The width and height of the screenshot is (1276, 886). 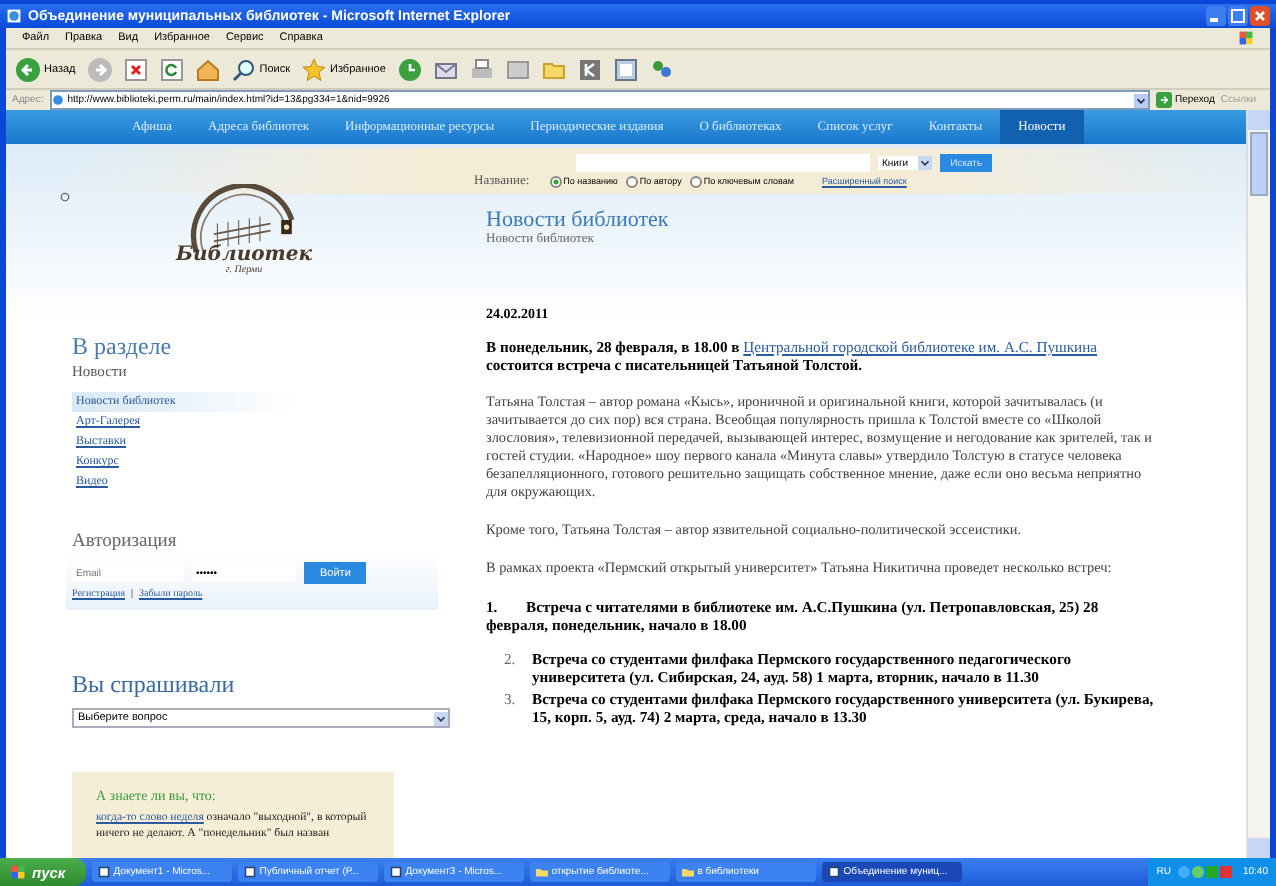 I want to click on history-button, so click(x=409, y=69).